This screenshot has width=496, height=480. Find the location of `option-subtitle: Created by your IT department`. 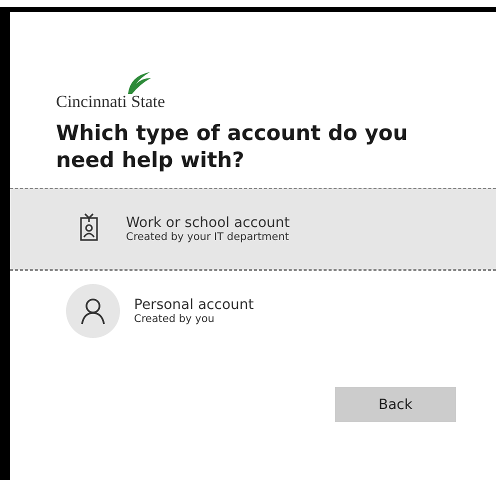

option-subtitle: Created by your IT department is located at coordinates (208, 237).